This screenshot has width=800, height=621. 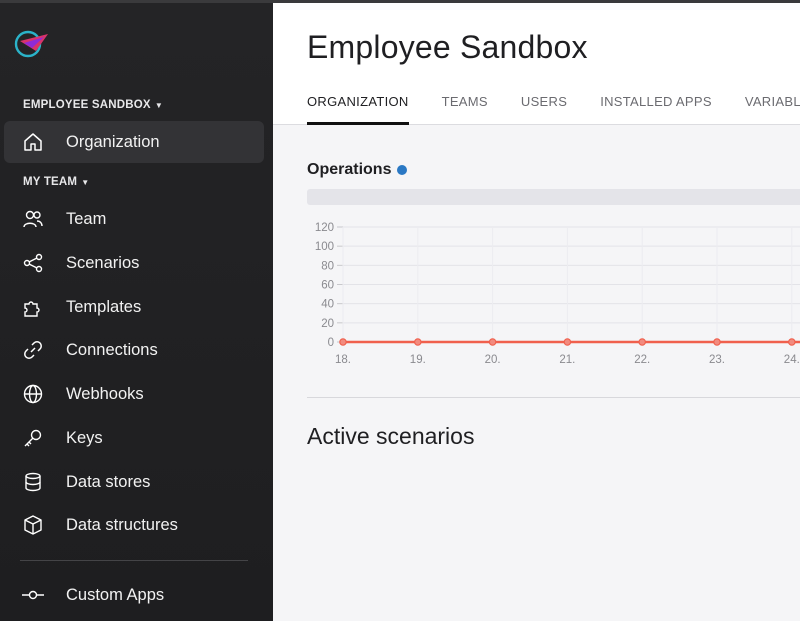 I want to click on key-icon, so click(x=33, y=438).